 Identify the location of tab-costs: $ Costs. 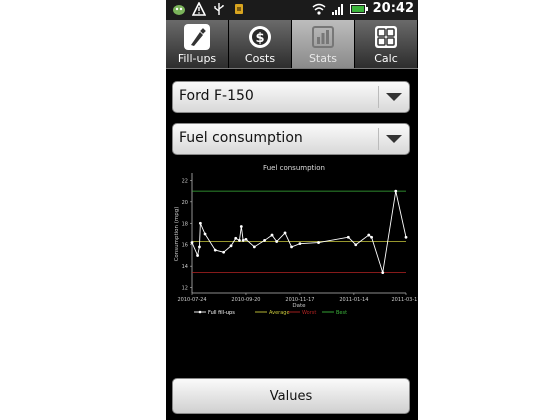
(260, 44).